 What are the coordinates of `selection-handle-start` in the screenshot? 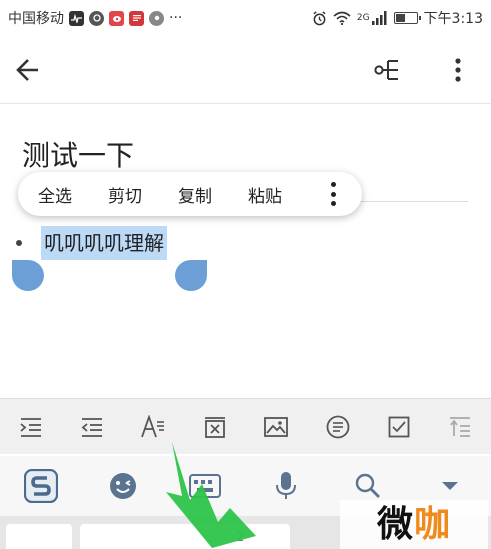 It's located at (28, 275).